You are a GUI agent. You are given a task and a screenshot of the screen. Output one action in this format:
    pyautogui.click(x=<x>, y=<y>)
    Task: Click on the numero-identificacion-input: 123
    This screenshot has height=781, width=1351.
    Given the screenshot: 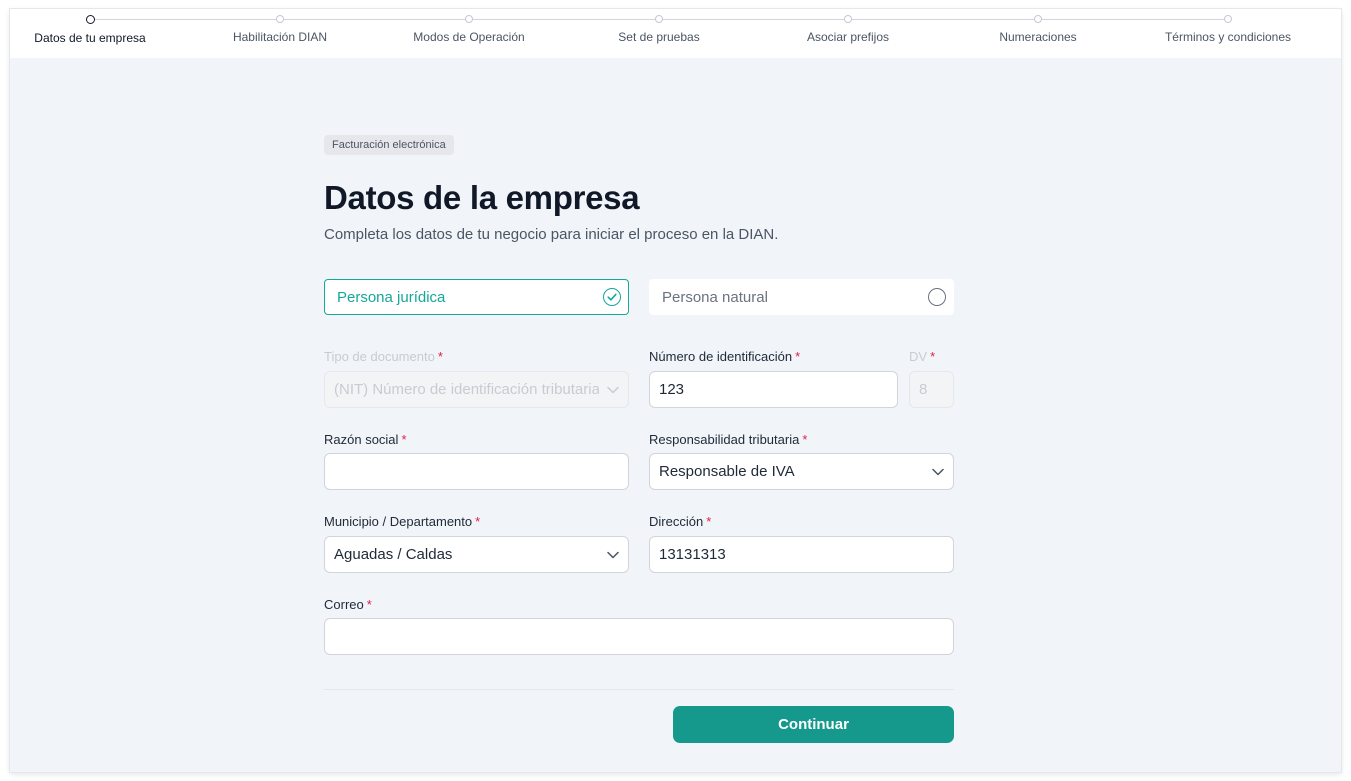 What is the action you would take?
    pyautogui.click(x=773, y=389)
    